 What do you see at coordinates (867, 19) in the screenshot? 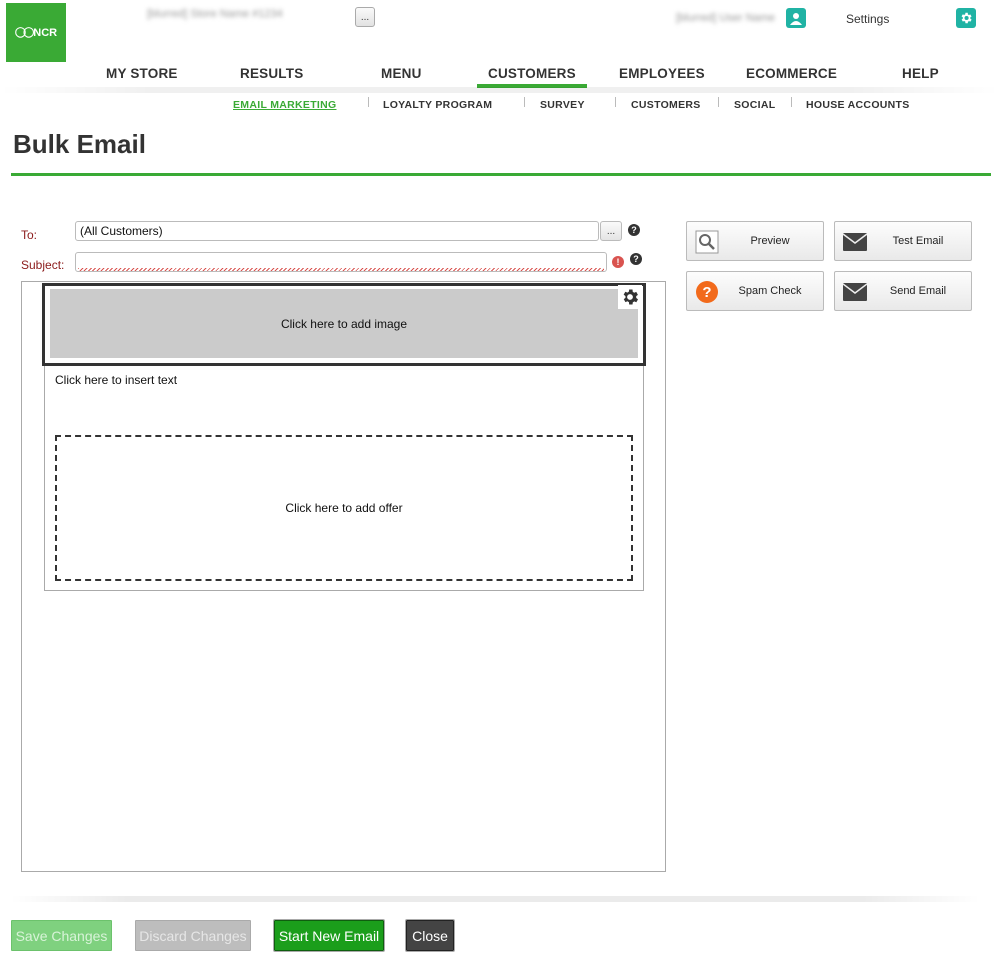
I see `settings-link: Settings` at bounding box center [867, 19].